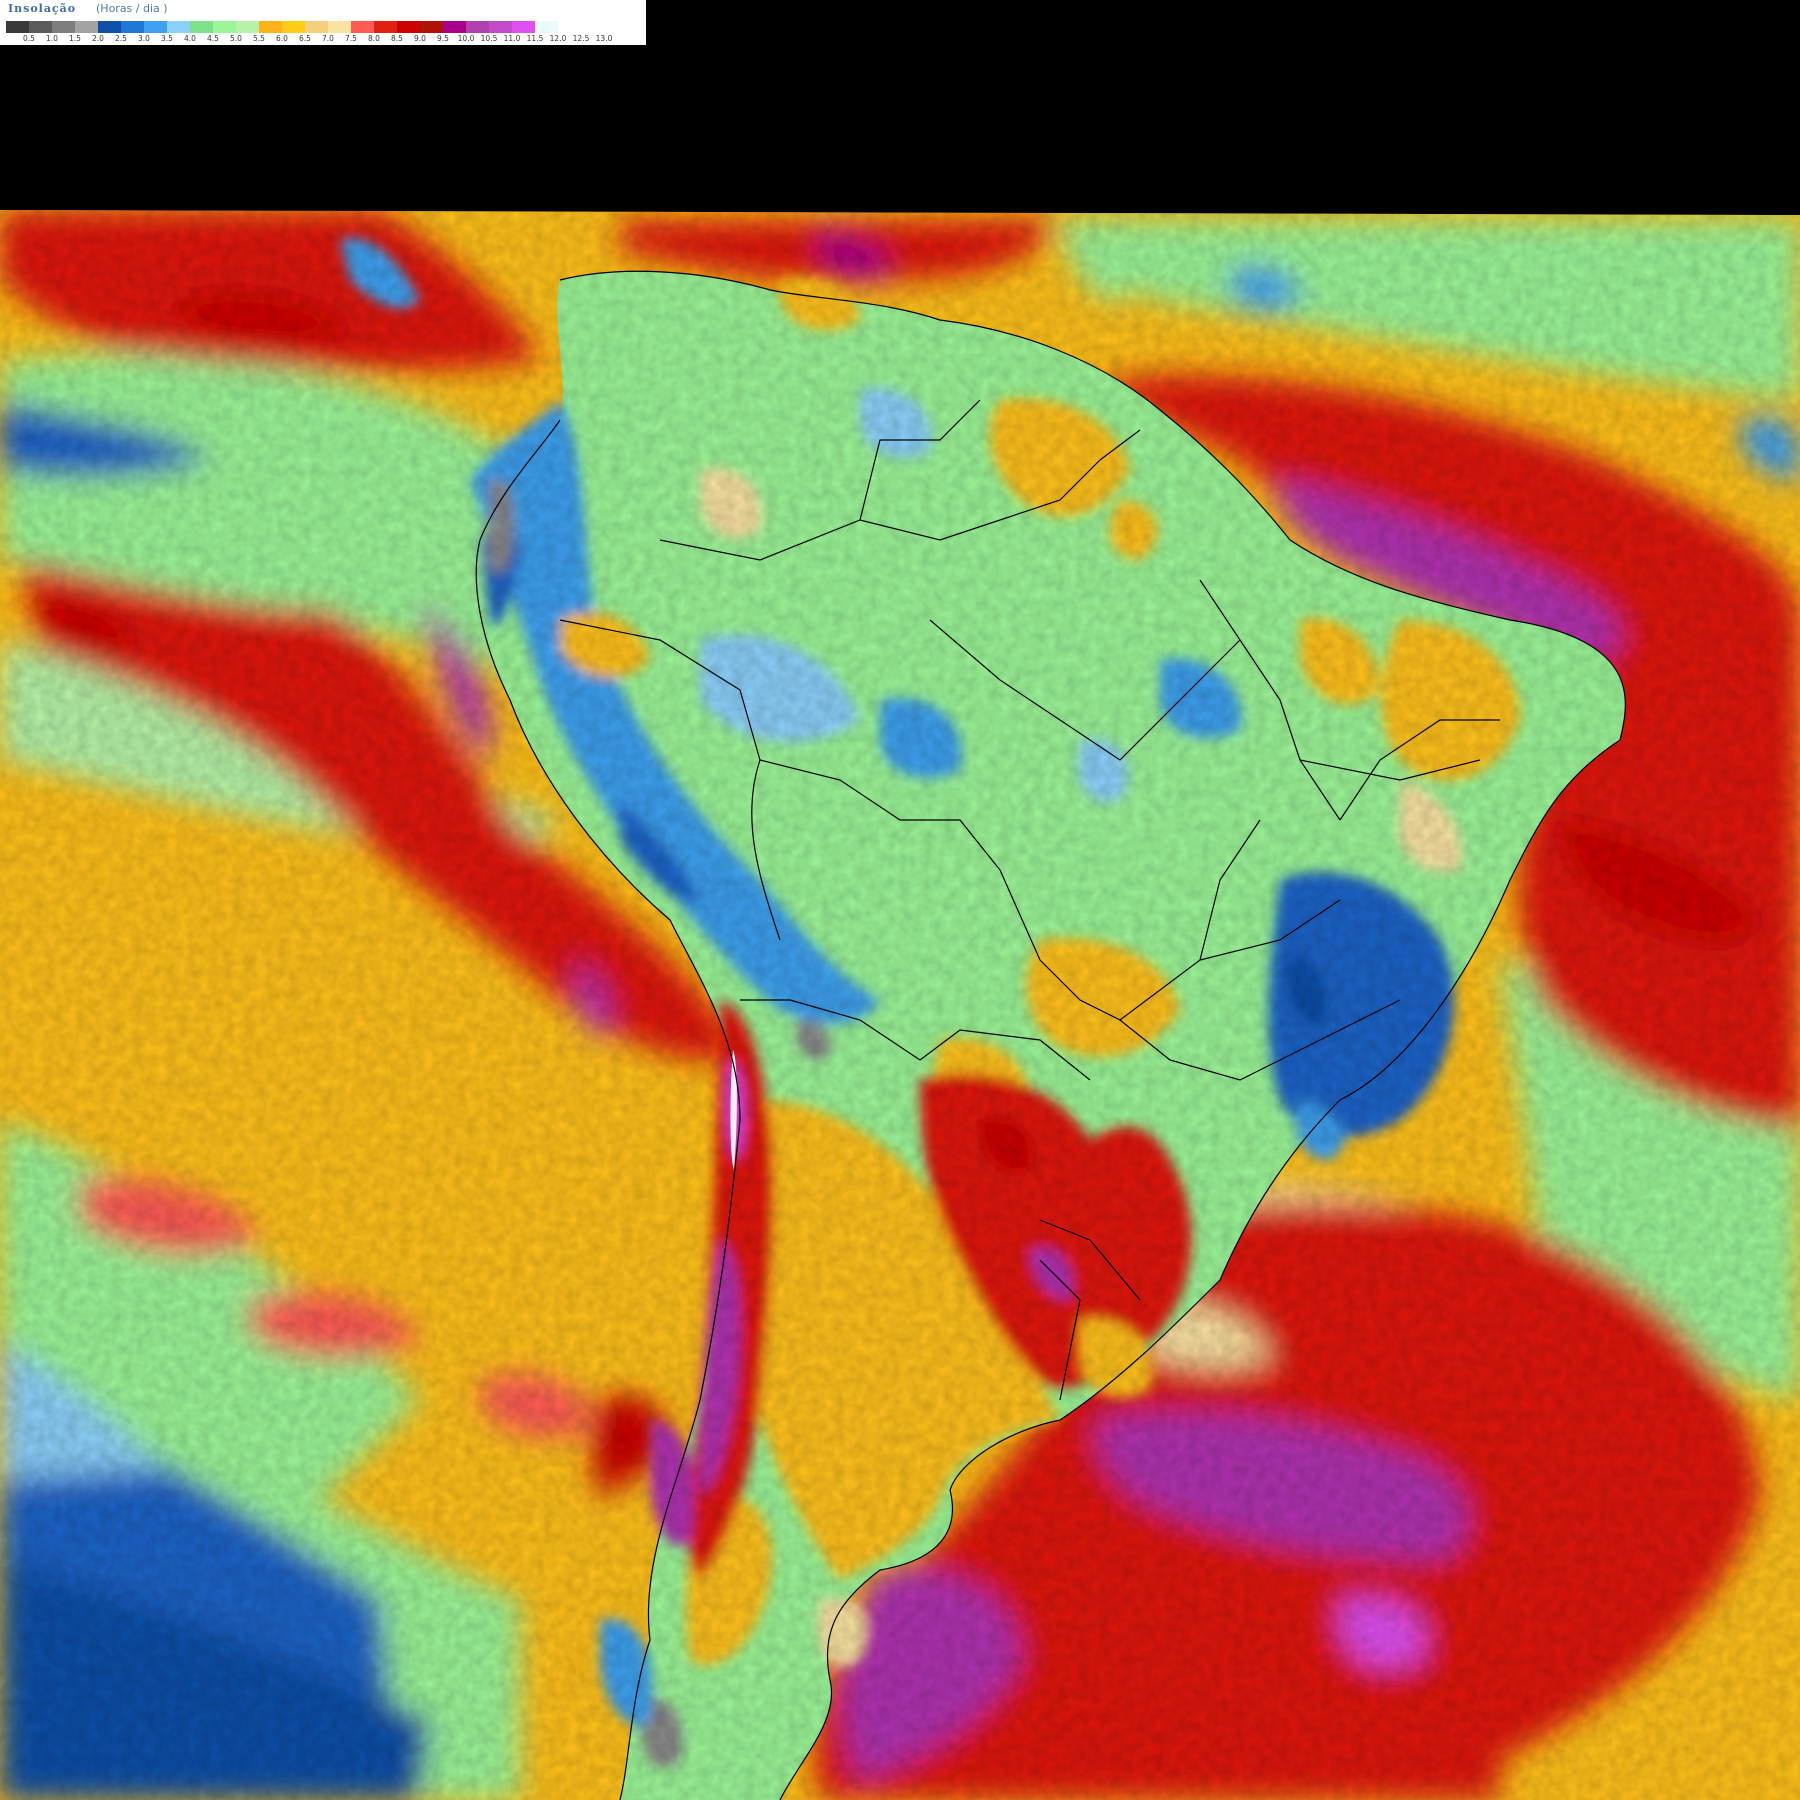 The width and height of the screenshot is (1800, 1800). What do you see at coordinates (132, 8) in the screenshot?
I see `legend-unit: (Horas / dia )` at bounding box center [132, 8].